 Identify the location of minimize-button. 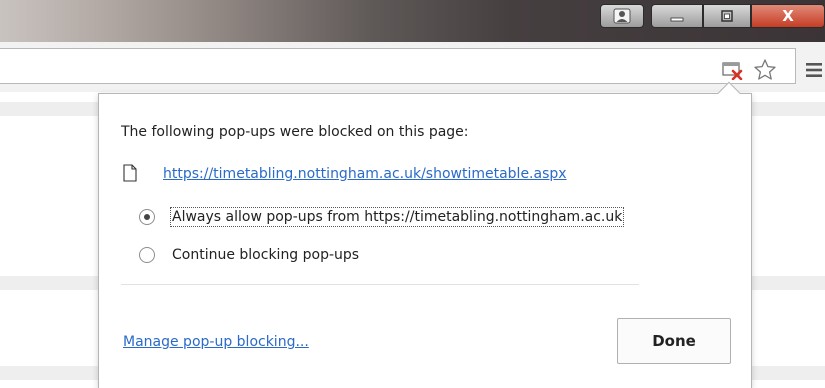
(677, 16).